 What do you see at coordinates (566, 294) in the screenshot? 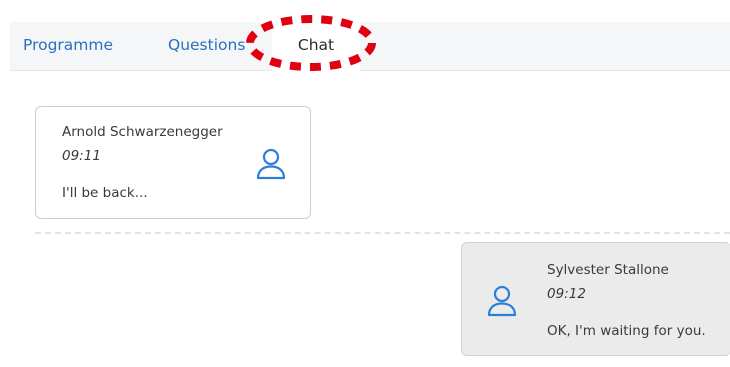
I see `message-time: 09:12` at bounding box center [566, 294].